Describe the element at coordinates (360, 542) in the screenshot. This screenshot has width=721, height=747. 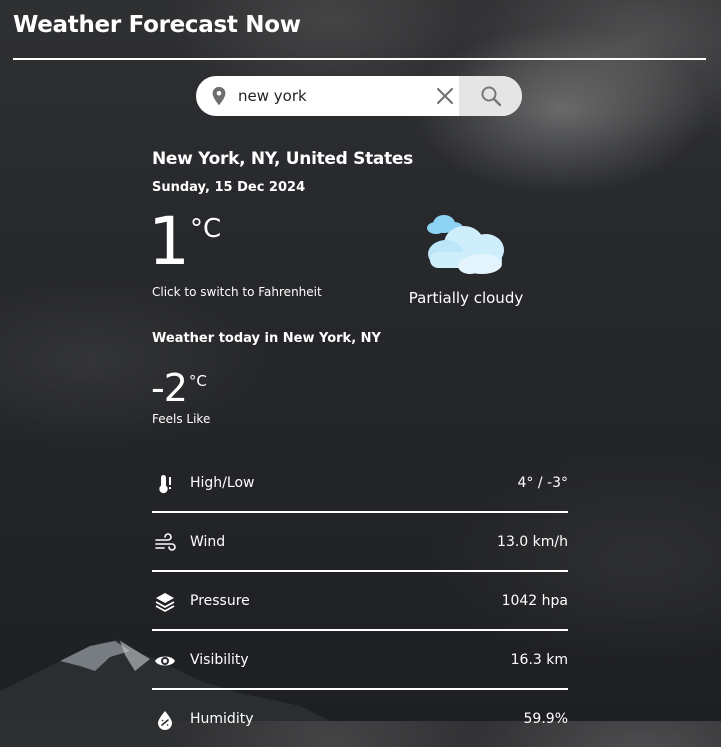
I see `detail-row-wind: Wind 13.0 km/h` at that location.